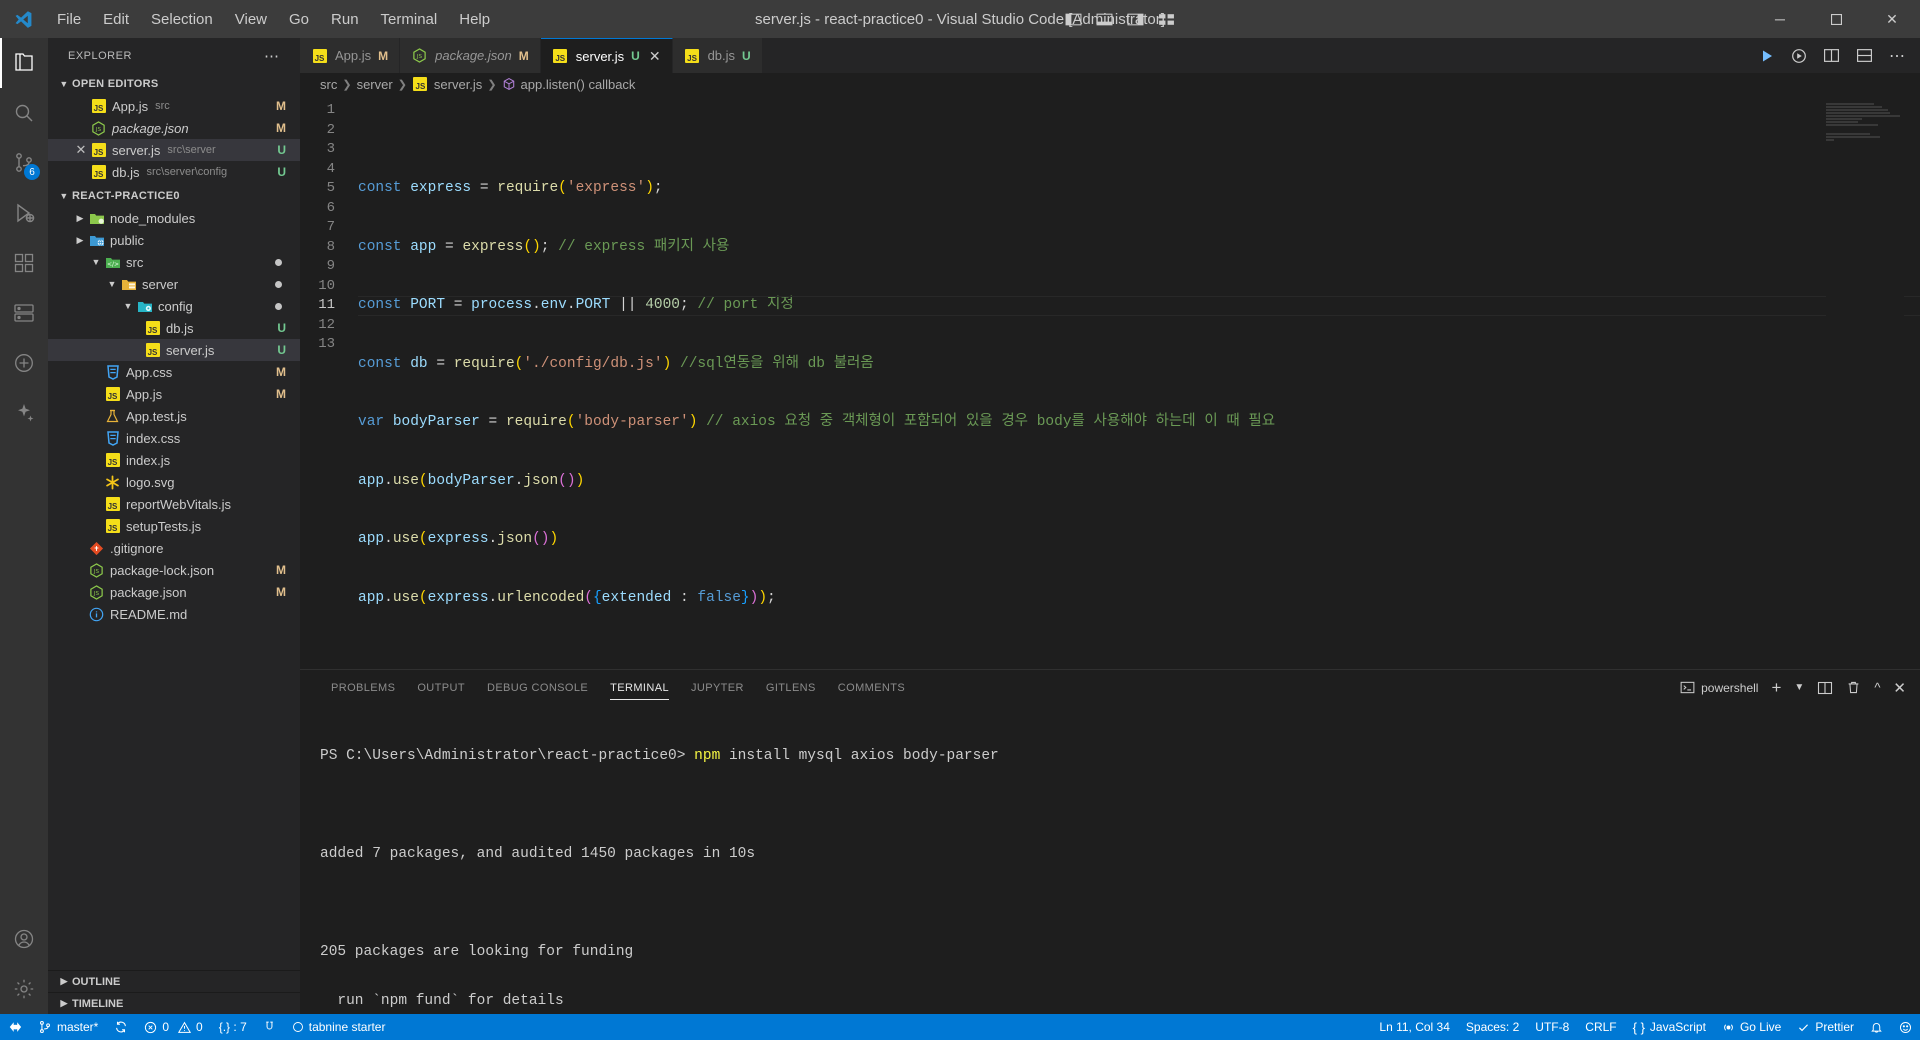 Image resolution: width=1920 pixels, height=1040 pixels. What do you see at coordinates (606, 55) in the screenshot?
I see `tab-server-js: JS server.js U ✕` at bounding box center [606, 55].